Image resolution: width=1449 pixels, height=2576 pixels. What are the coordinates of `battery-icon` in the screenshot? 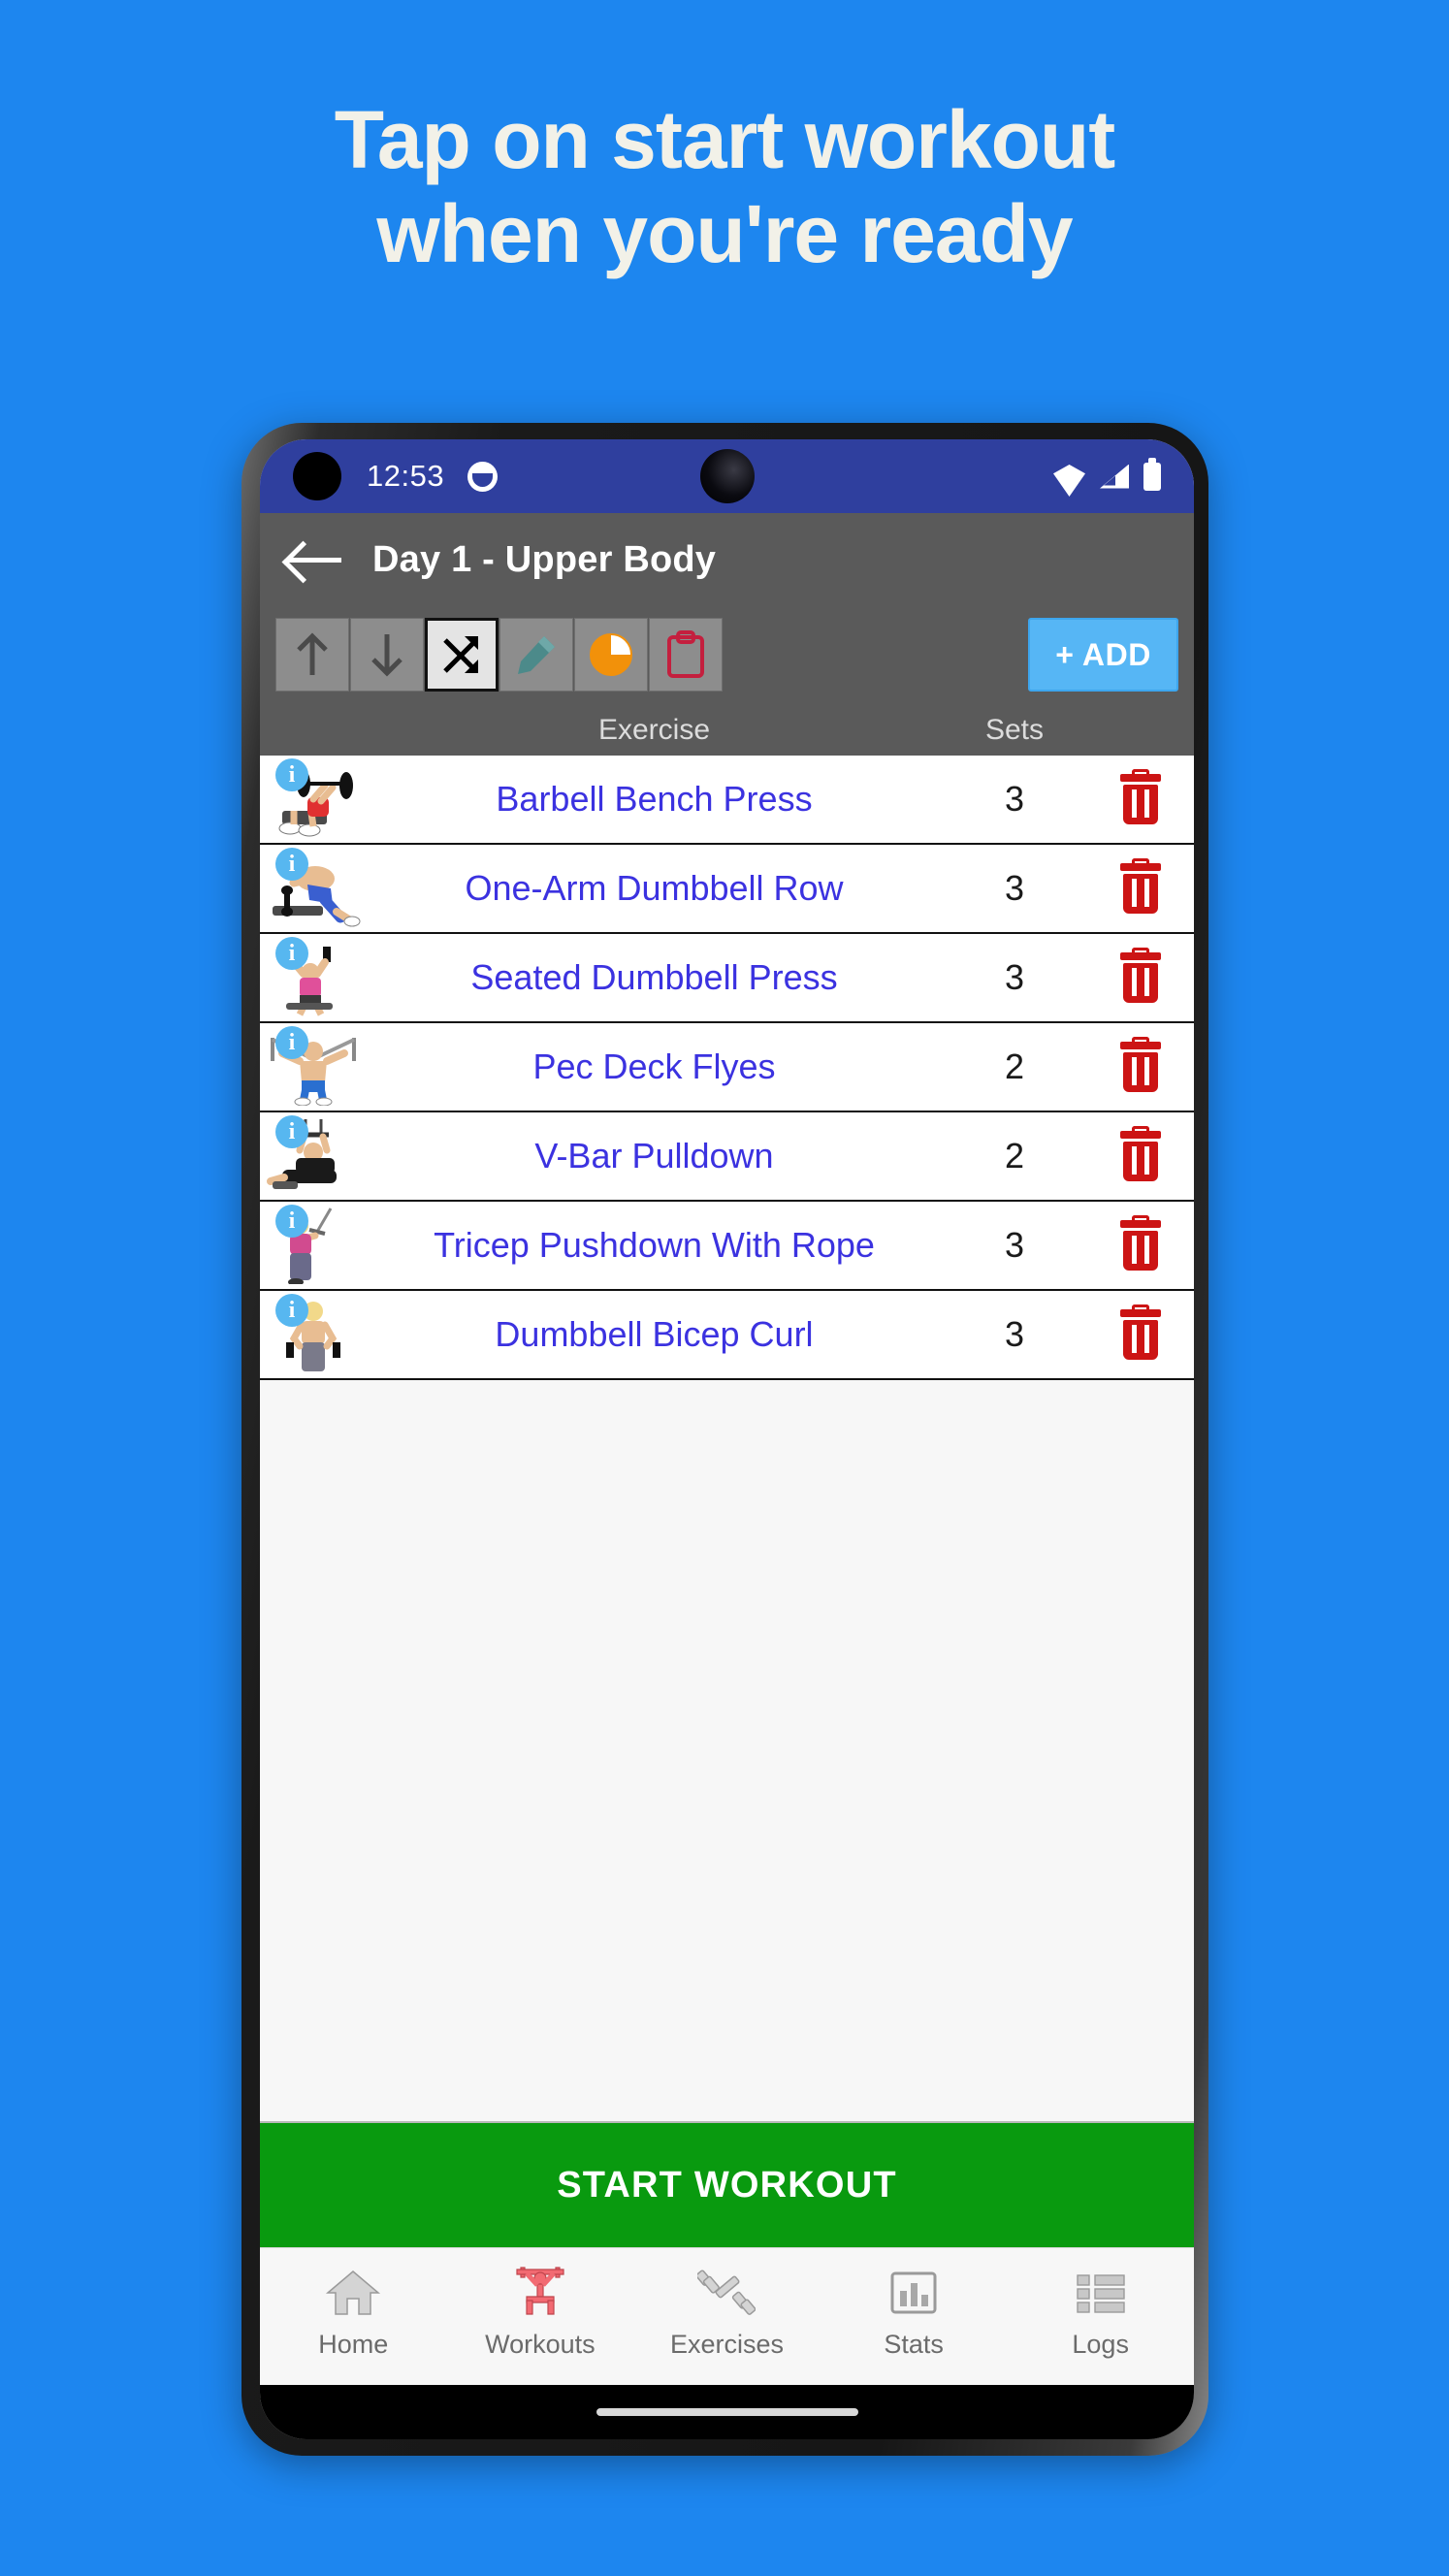 It's located at (1152, 474).